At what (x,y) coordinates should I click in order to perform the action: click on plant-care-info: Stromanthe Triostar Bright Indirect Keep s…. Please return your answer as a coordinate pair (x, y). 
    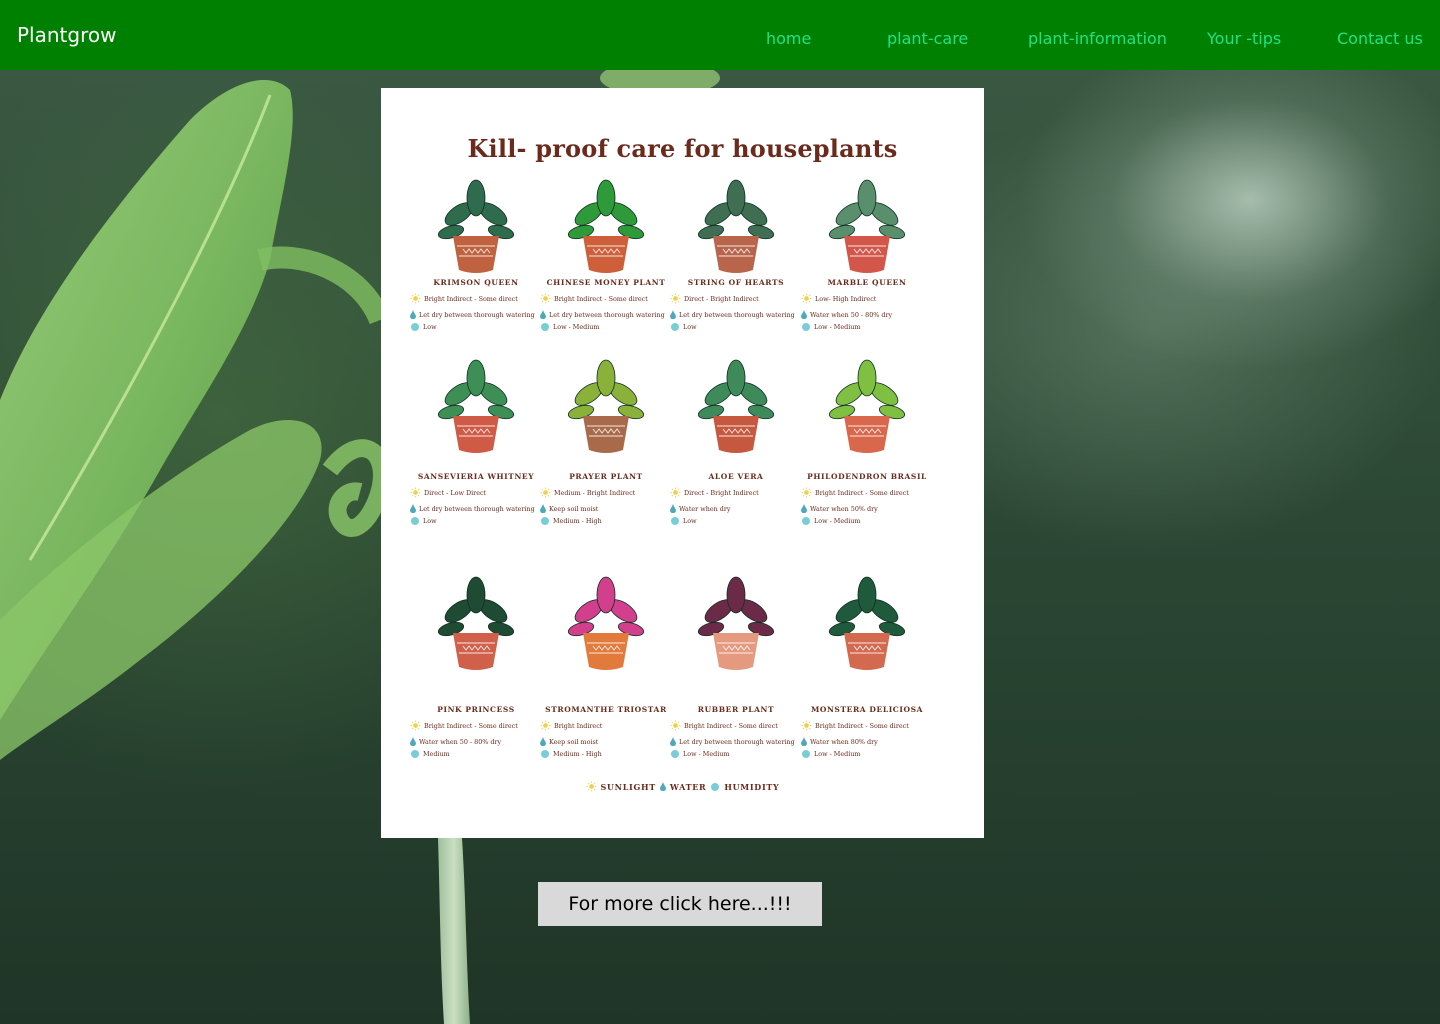
    Looking at the image, I should click on (606, 731).